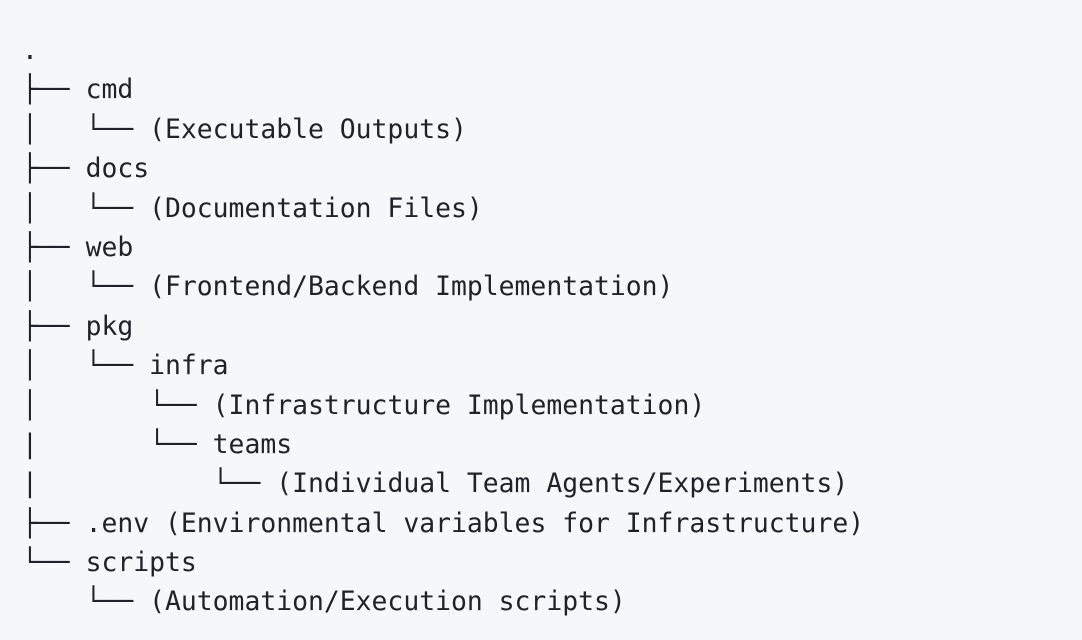 This screenshot has height=640, width=1082. What do you see at coordinates (308, 129) in the screenshot?
I see `folder-note-cmd: (Executable Outputs)` at bounding box center [308, 129].